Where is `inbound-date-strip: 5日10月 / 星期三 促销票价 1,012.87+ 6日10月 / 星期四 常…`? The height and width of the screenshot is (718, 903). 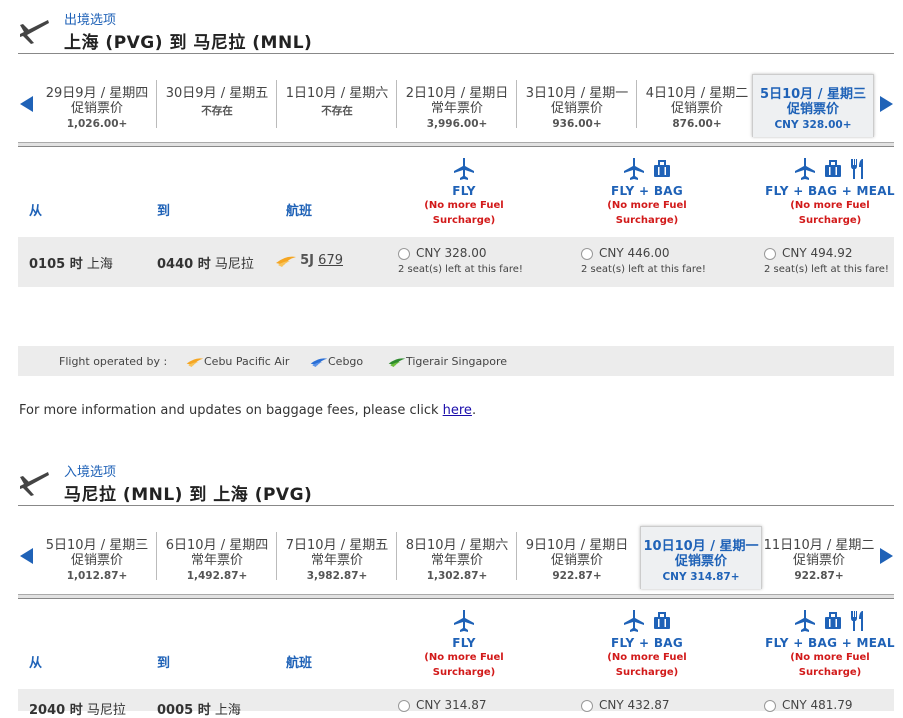 inbound-date-strip: 5日10月 / 星期三 促销票价 1,012.87+ 6日10月 / 星期四 常… is located at coordinates (457, 557).